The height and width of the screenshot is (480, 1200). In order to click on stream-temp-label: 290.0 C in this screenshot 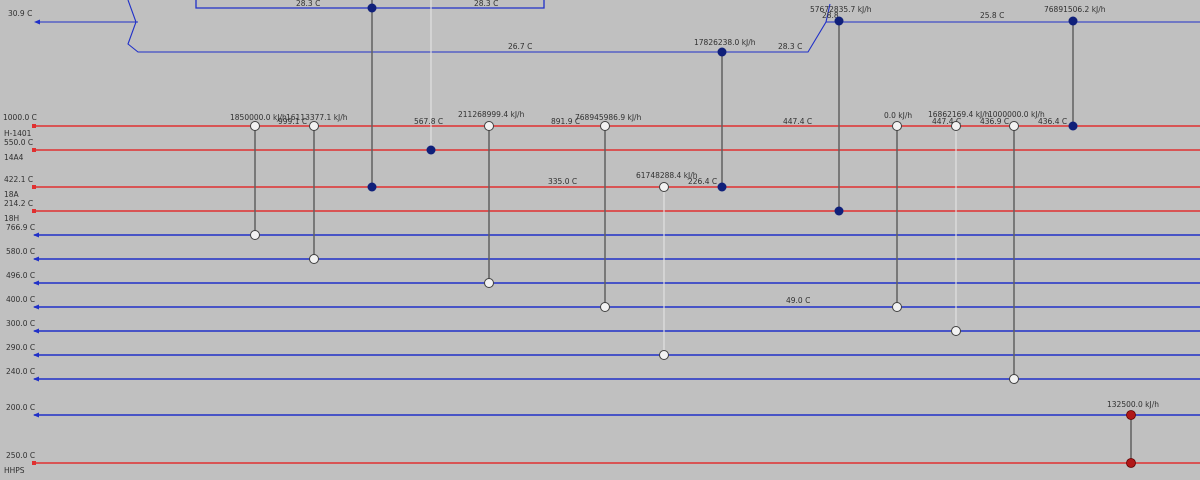, I will do `click(20, 347)`.